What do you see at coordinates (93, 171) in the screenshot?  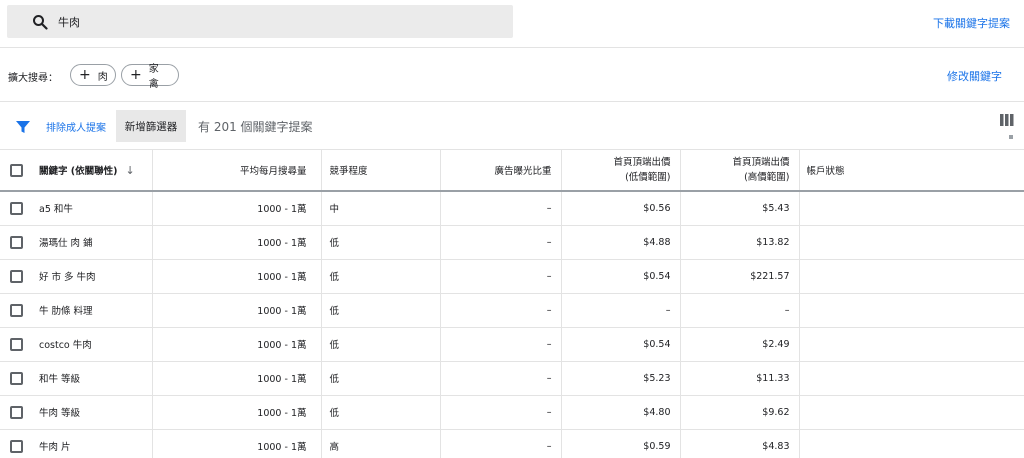 I see `header-keyword: 關鍵字 (依關聯性) ↓` at bounding box center [93, 171].